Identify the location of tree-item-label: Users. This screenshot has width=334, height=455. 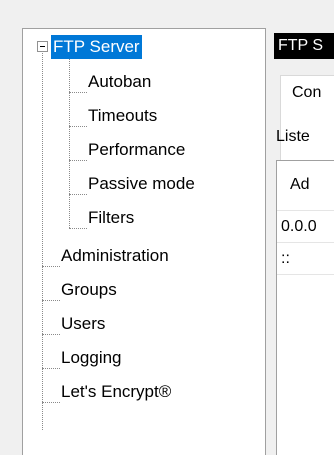
(83, 323).